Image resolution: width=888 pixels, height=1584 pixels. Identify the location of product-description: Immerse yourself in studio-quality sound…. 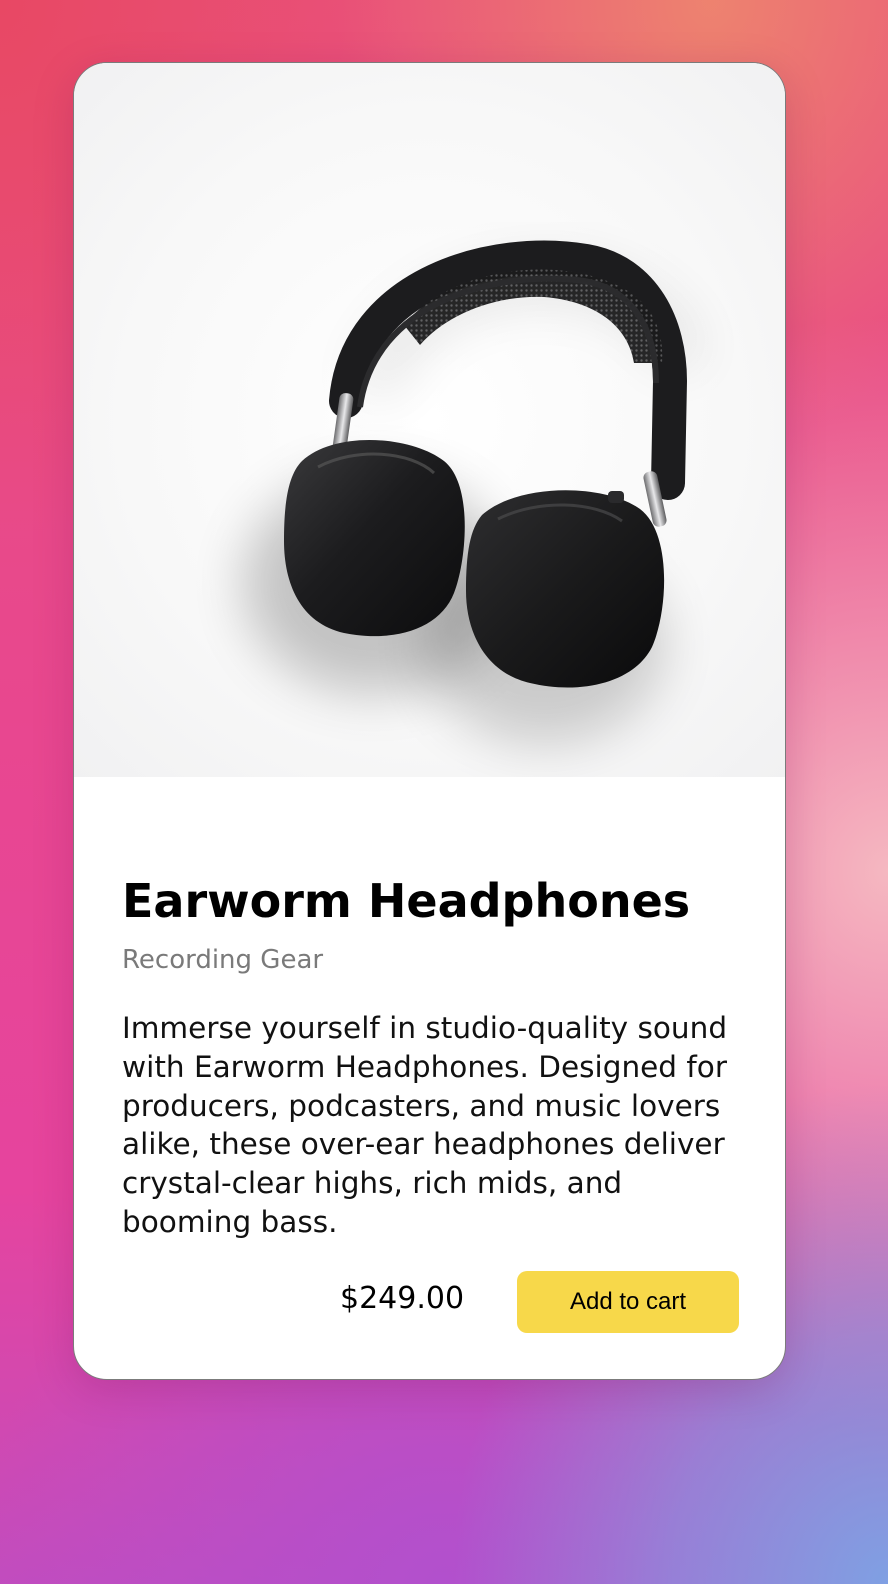
(425, 1125).